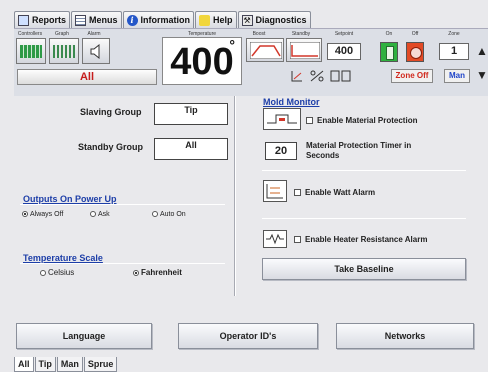 This screenshot has width=488, height=372. I want to click on off-button, so click(415, 52).